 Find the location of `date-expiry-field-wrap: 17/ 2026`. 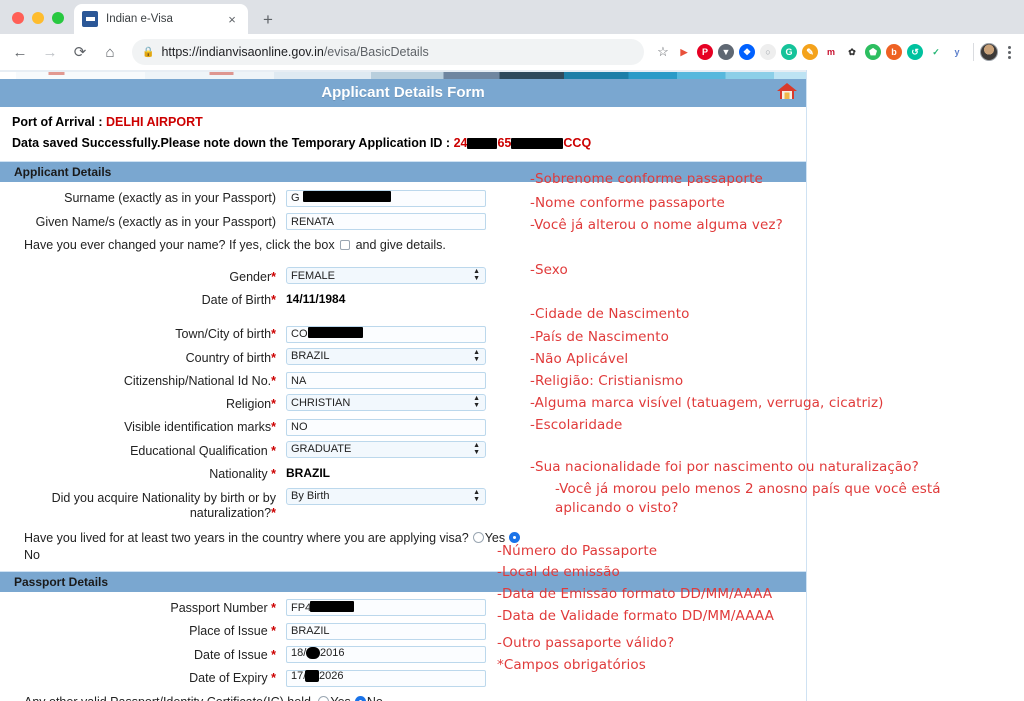

date-expiry-field-wrap: 17/ 2026 is located at coordinates (386, 677).